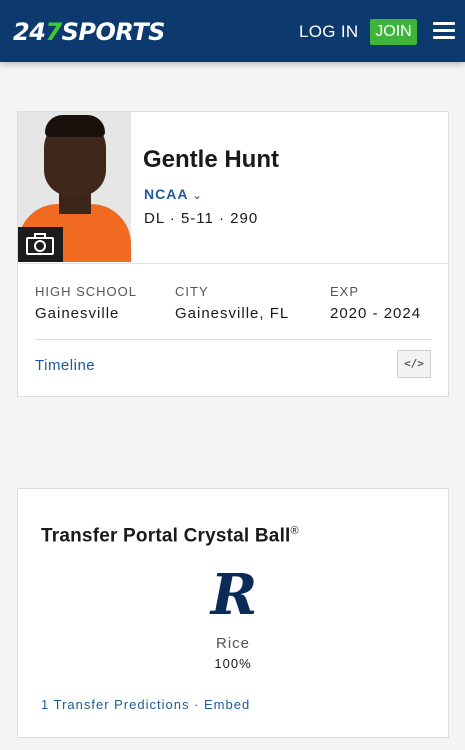  What do you see at coordinates (232, 31) in the screenshot?
I see `top-nav-bar: 247SPORTS LOG IN JOIN` at bounding box center [232, 31].